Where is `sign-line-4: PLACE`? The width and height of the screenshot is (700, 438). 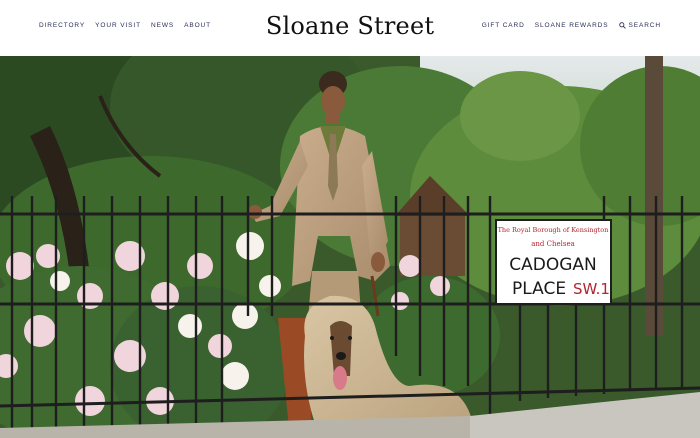
sign-line-4: PLACE is located at coordinates (539, 289).